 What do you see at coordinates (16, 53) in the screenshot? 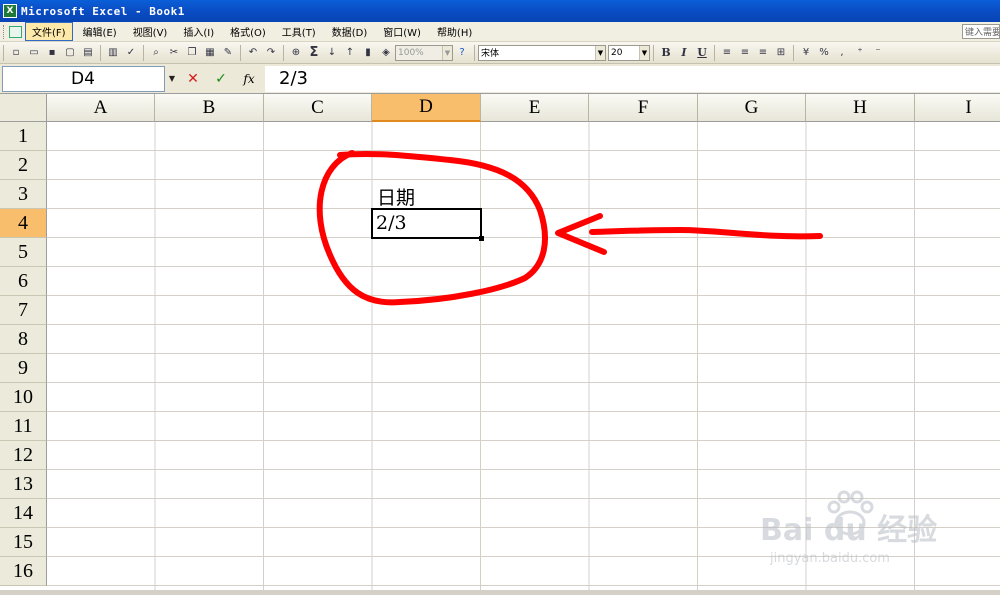
I see `new-icon: ▫` at bounding box center [16, 53].